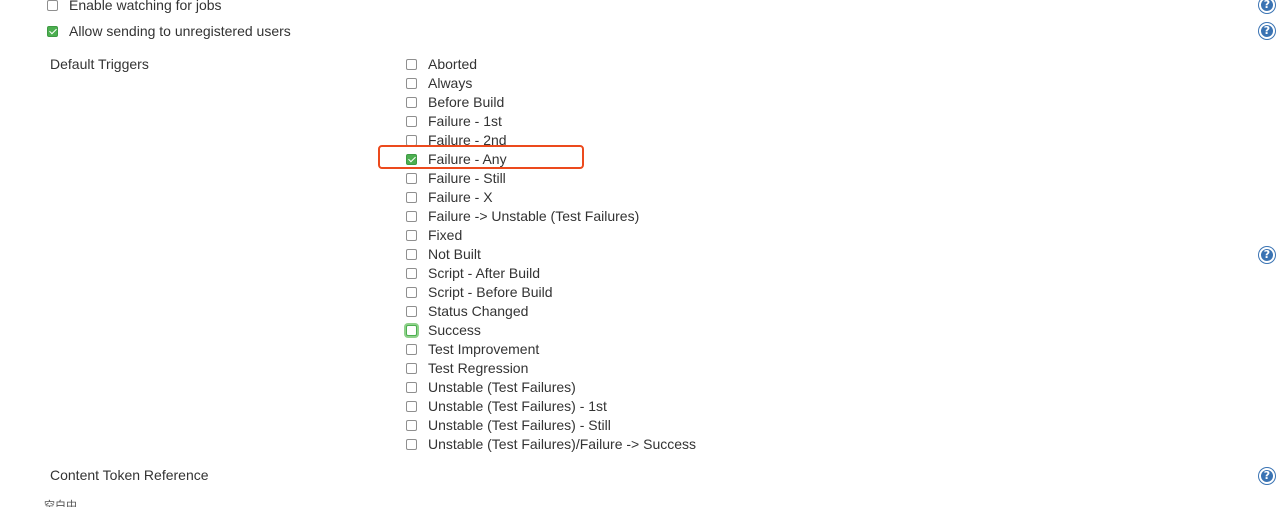 Image resolution: width=1286 pixels, height=507 pixels. What do you see at coordinates (445, 235) in the screenshot?
I see `trigger-label: Fixed` at bounding box center [445, 235].